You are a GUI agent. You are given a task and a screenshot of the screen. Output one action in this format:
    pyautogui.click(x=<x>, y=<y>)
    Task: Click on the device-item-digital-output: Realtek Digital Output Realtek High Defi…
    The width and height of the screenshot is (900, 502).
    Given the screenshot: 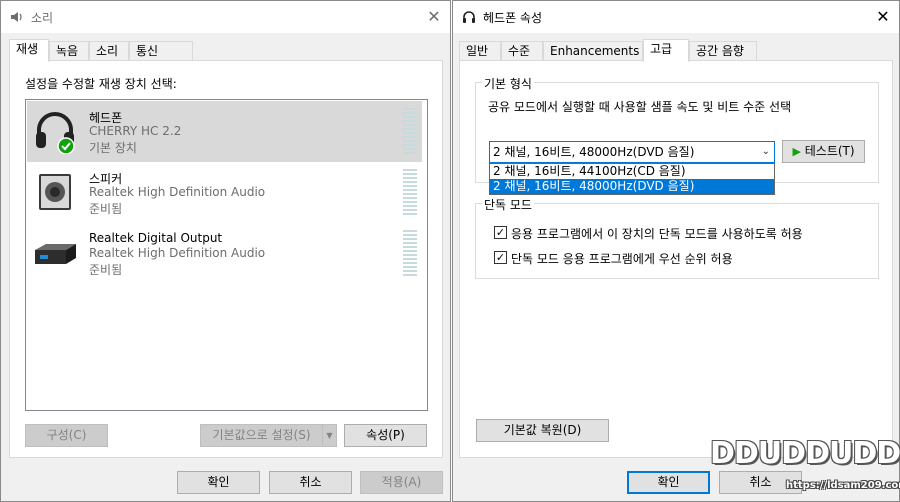 What is the action you would take?
    pyautogui.click(x=224, y=253)
    